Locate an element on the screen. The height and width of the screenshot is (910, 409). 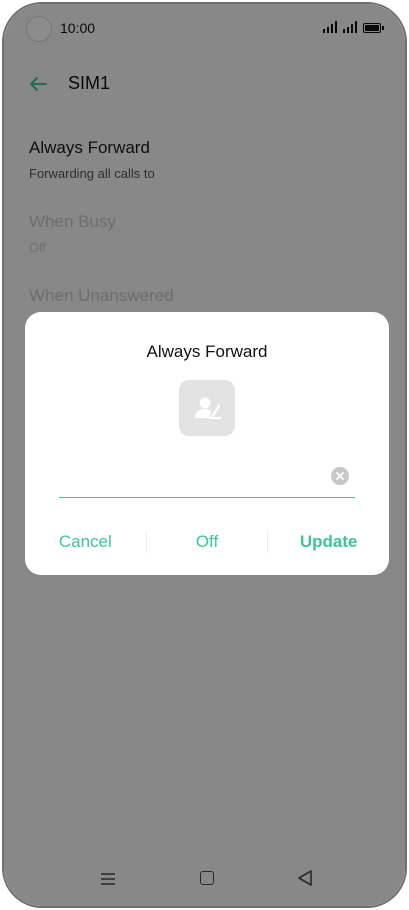
off-button: Off is located at coordinates (207, 542).